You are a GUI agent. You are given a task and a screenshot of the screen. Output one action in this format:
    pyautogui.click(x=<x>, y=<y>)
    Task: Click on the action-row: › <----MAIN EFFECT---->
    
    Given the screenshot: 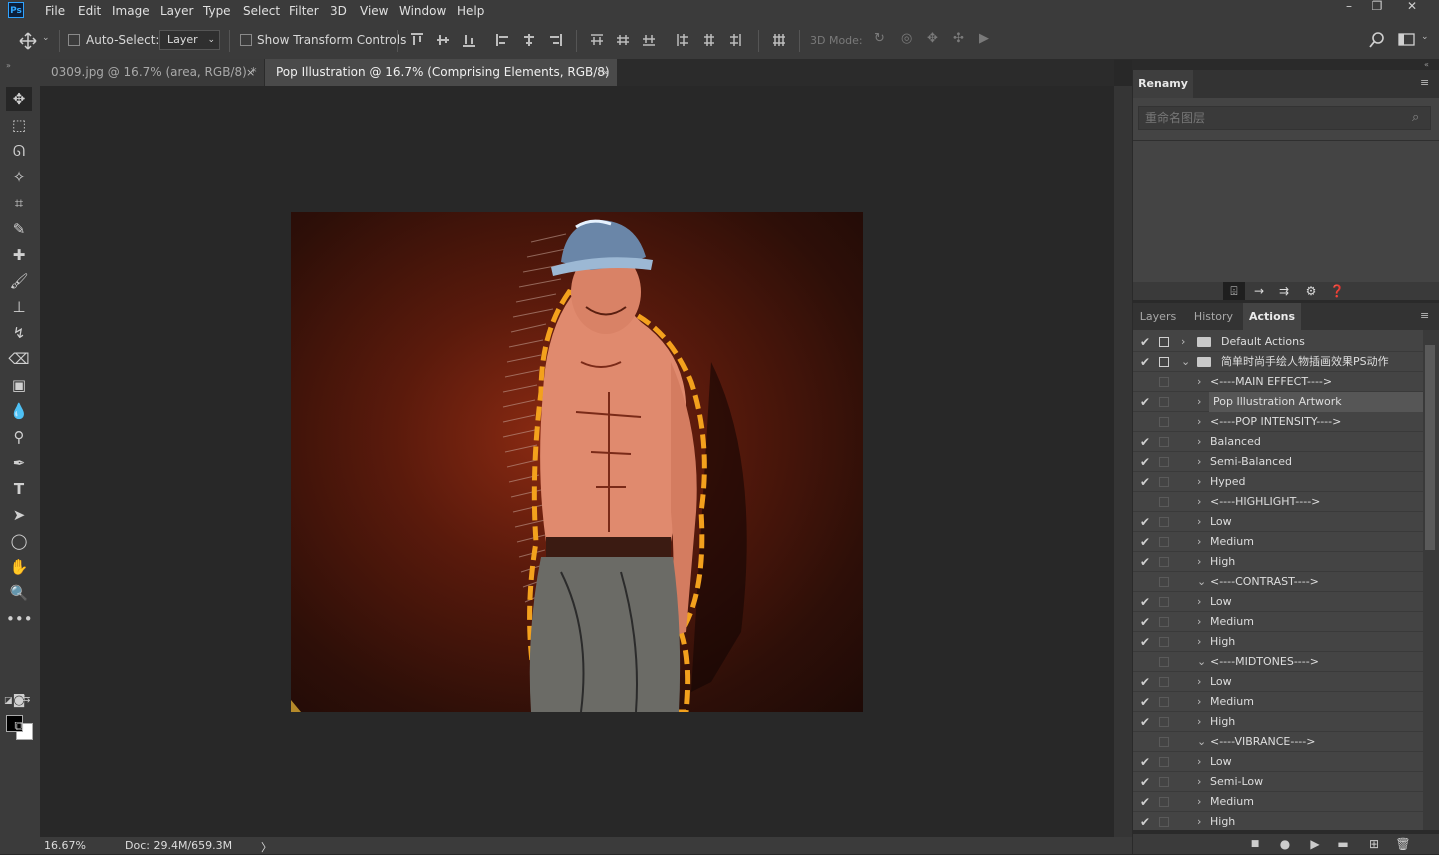 What is the action you would take?
    pyautogui.click(x=1278, y=382)
    